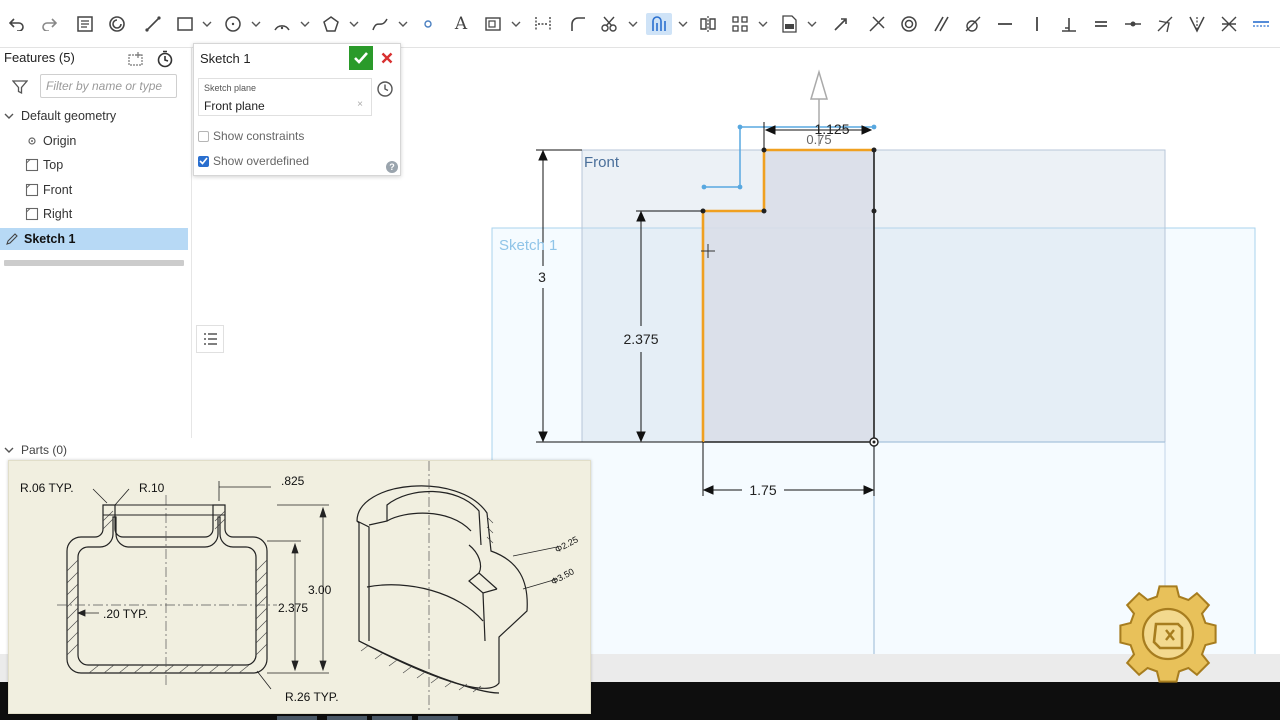 The image size is (1280, 720). What do you see at coordinates (659, 24) in the screenshot?
I see `offset-icon` at bounding box center [659, 24].